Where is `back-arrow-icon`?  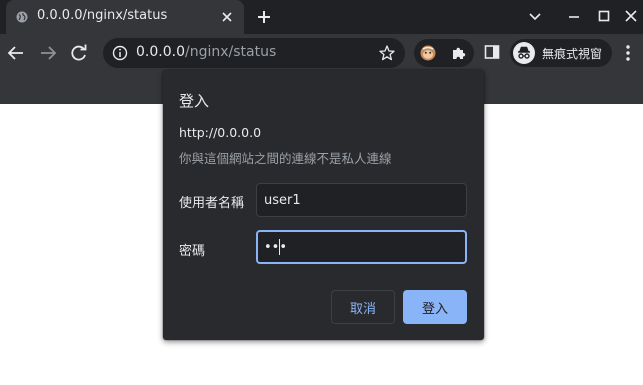 back-arrow-icon is located at coordinates (16, 53).